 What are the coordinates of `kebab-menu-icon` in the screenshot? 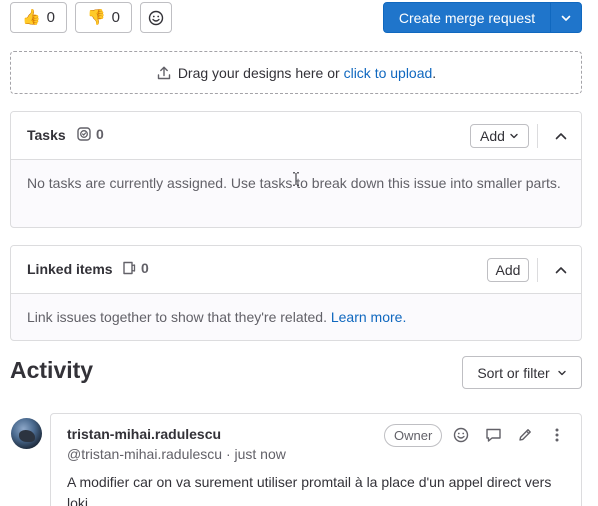 It's located at (557, 435).